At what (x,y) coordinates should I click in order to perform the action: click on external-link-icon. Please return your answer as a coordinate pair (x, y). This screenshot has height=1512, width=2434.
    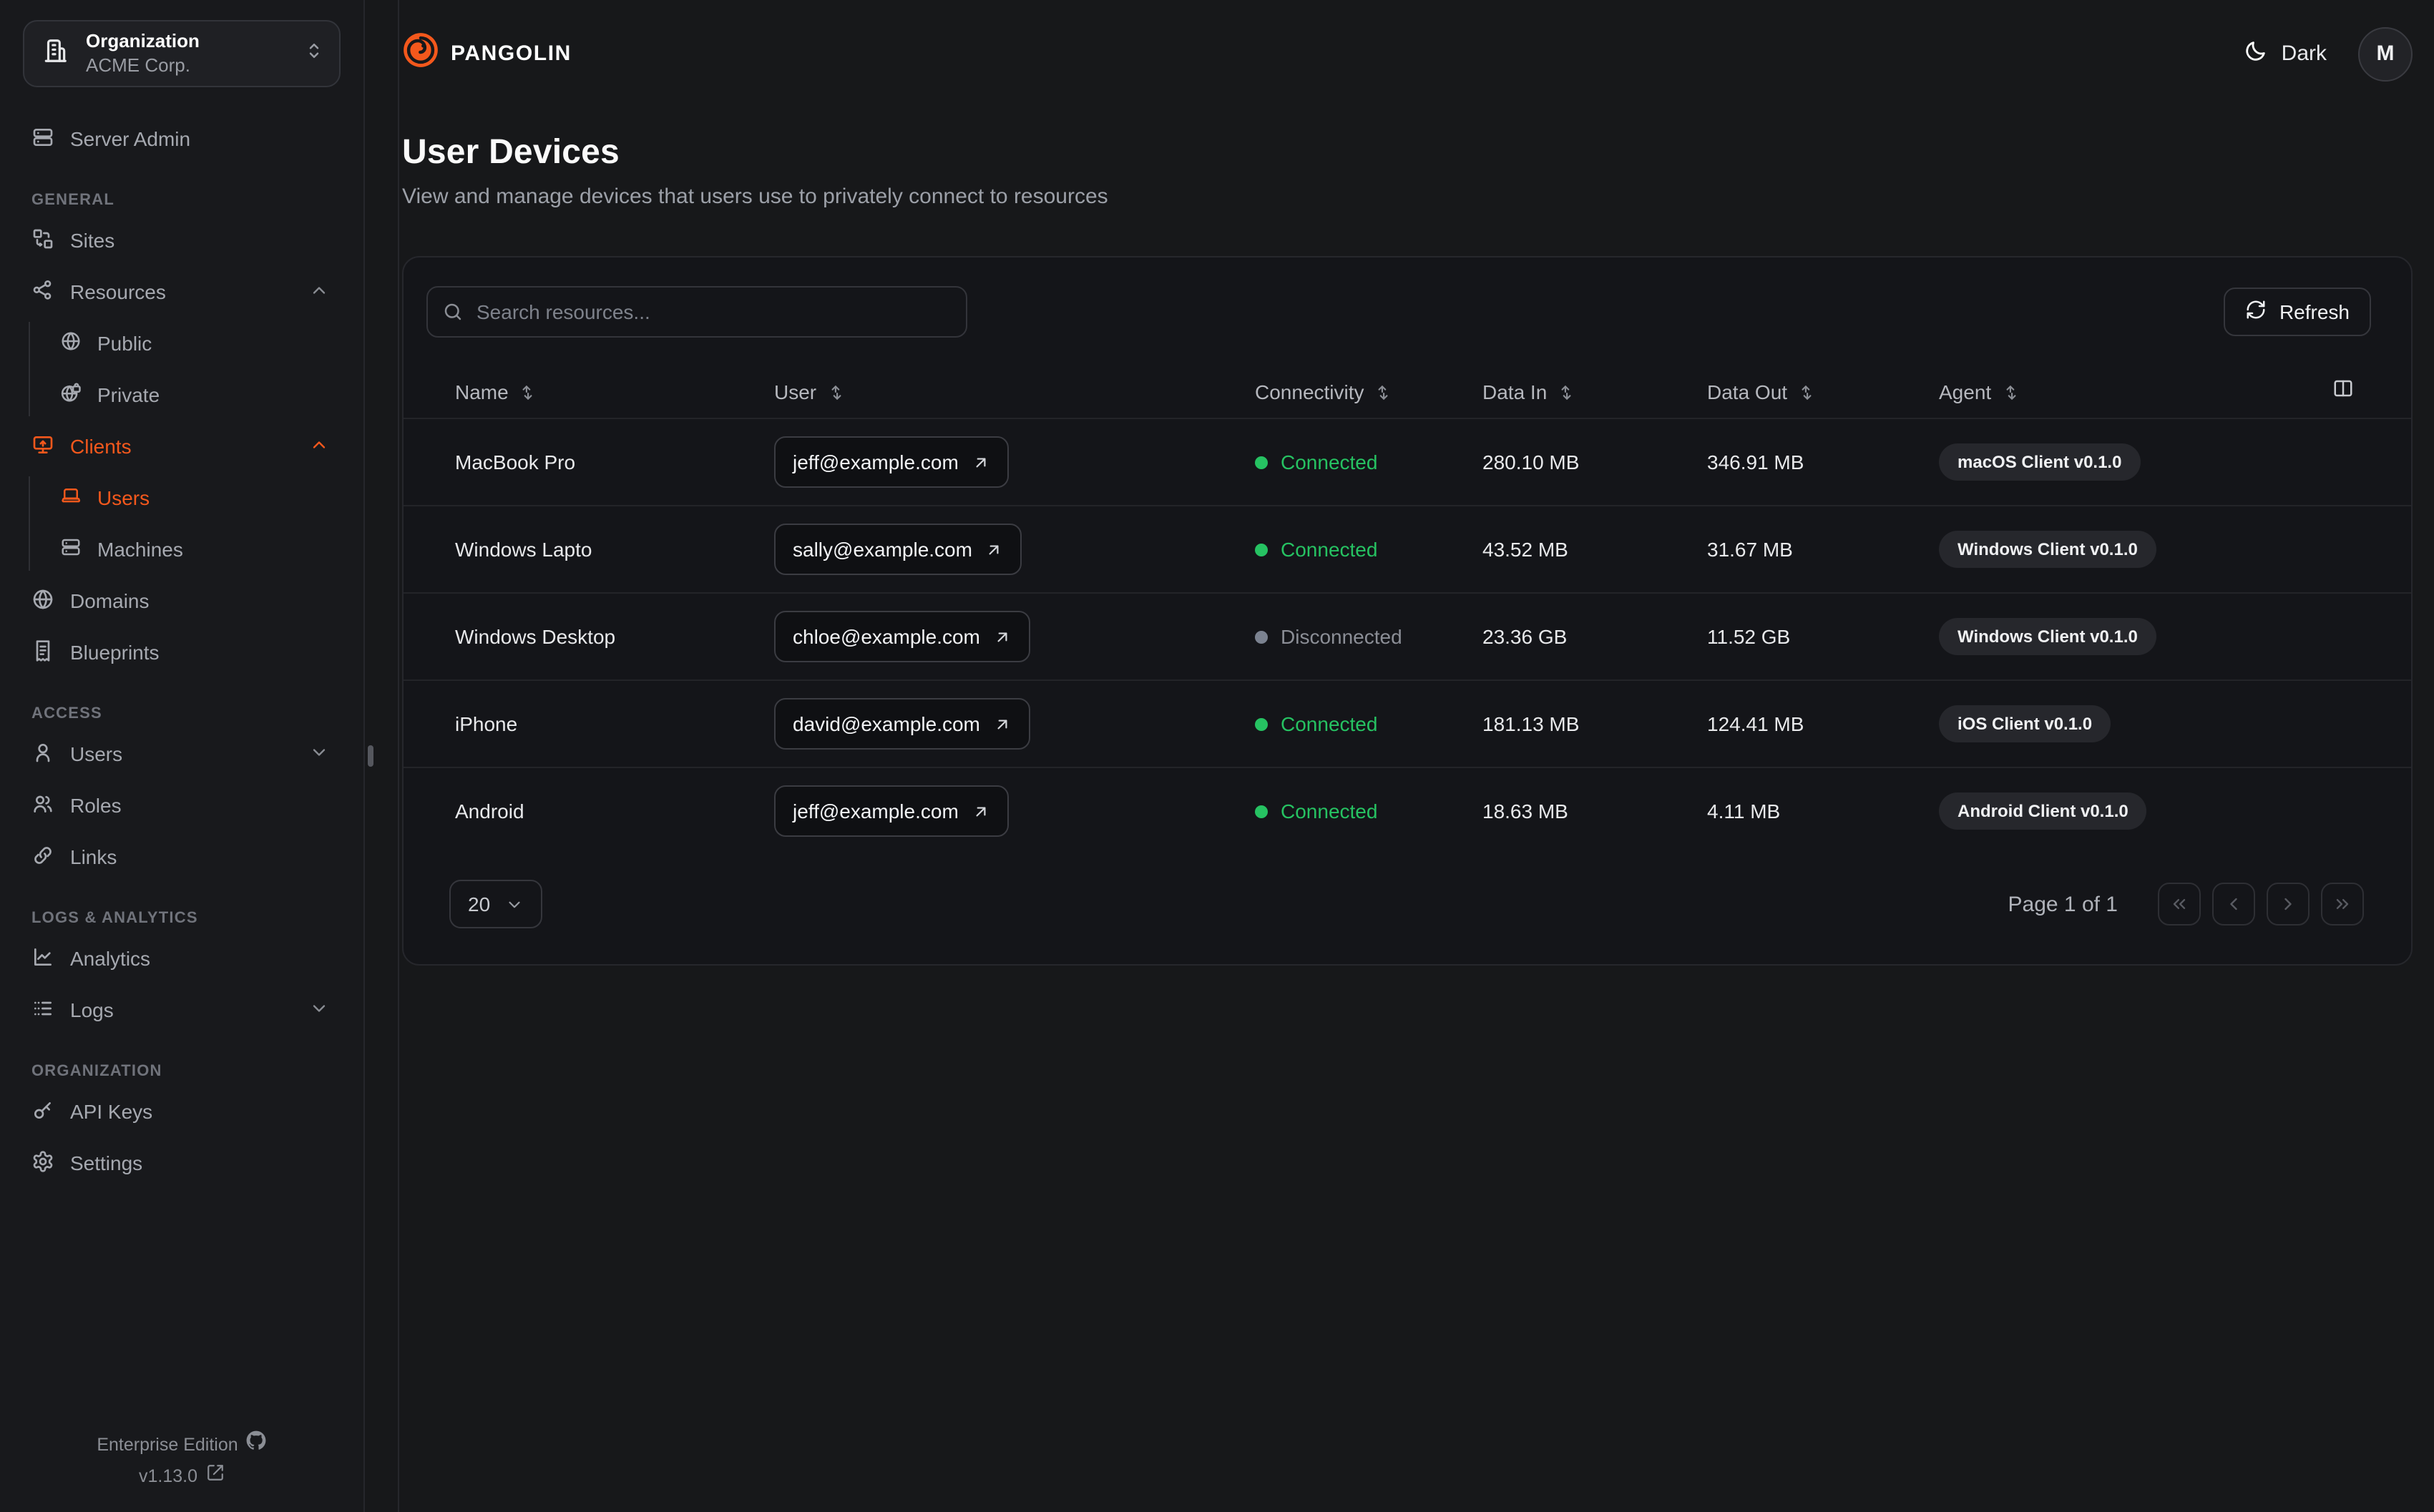
    Looking at the image, I should click on (215, 1476).